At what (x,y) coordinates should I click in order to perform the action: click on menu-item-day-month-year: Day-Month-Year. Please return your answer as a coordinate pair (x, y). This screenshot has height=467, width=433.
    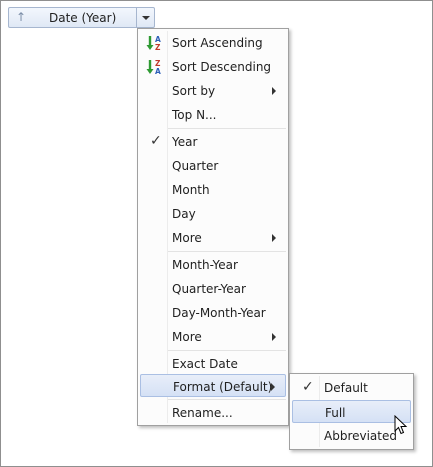
    Looking at the image, I should click on (213, 312).